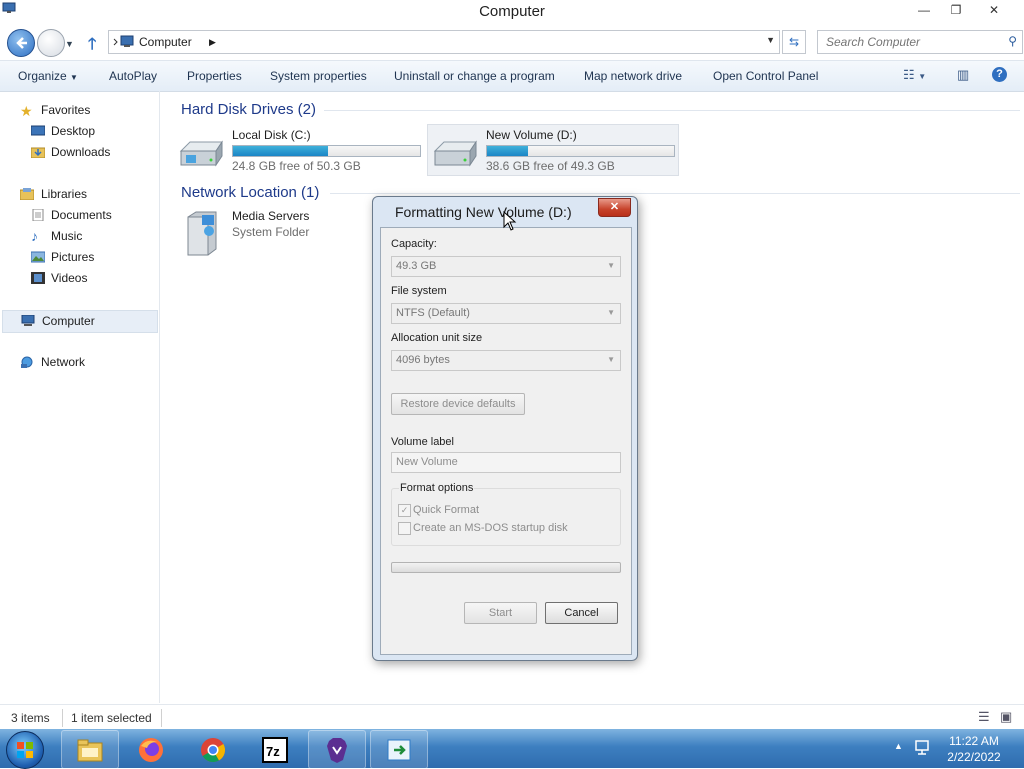 Image resolution: width=1024 pixels, height=769 pixels. I want to click on libraries-icon, so click(27, 194).